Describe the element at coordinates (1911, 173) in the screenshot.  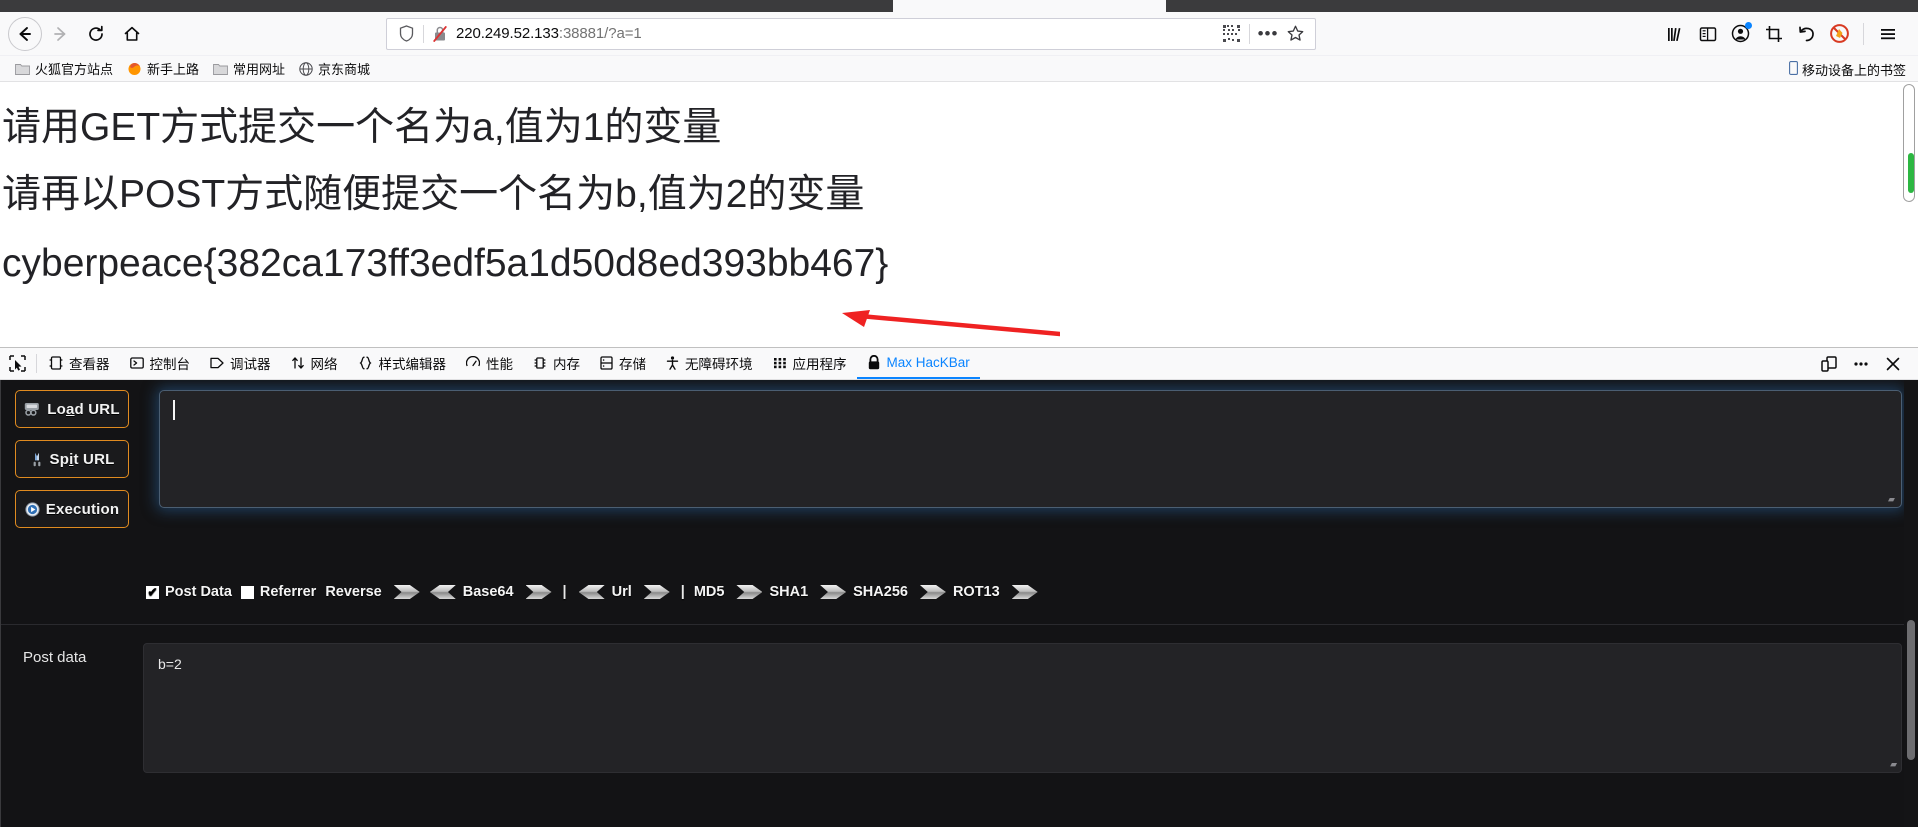
I see `page-scrollbar-thumb` at that location.